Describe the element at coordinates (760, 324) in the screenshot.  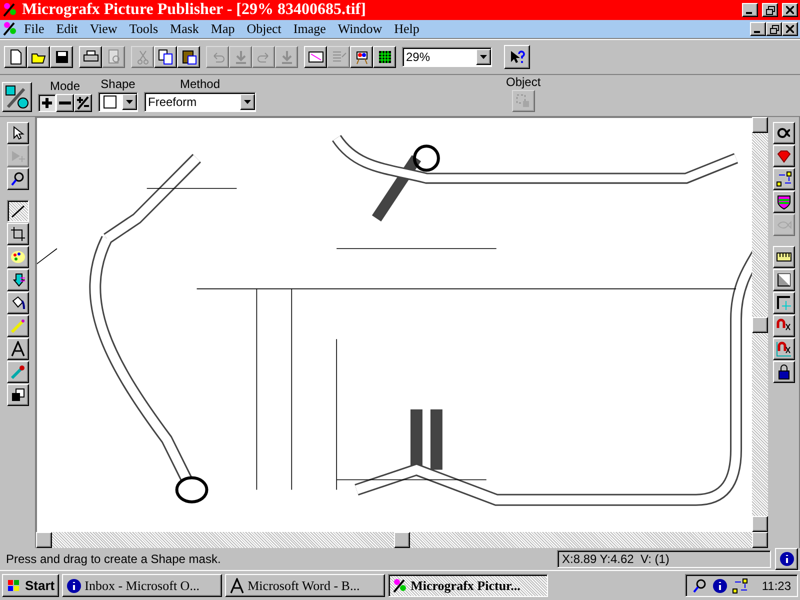
I see `vertical-scrollbar` at that location.